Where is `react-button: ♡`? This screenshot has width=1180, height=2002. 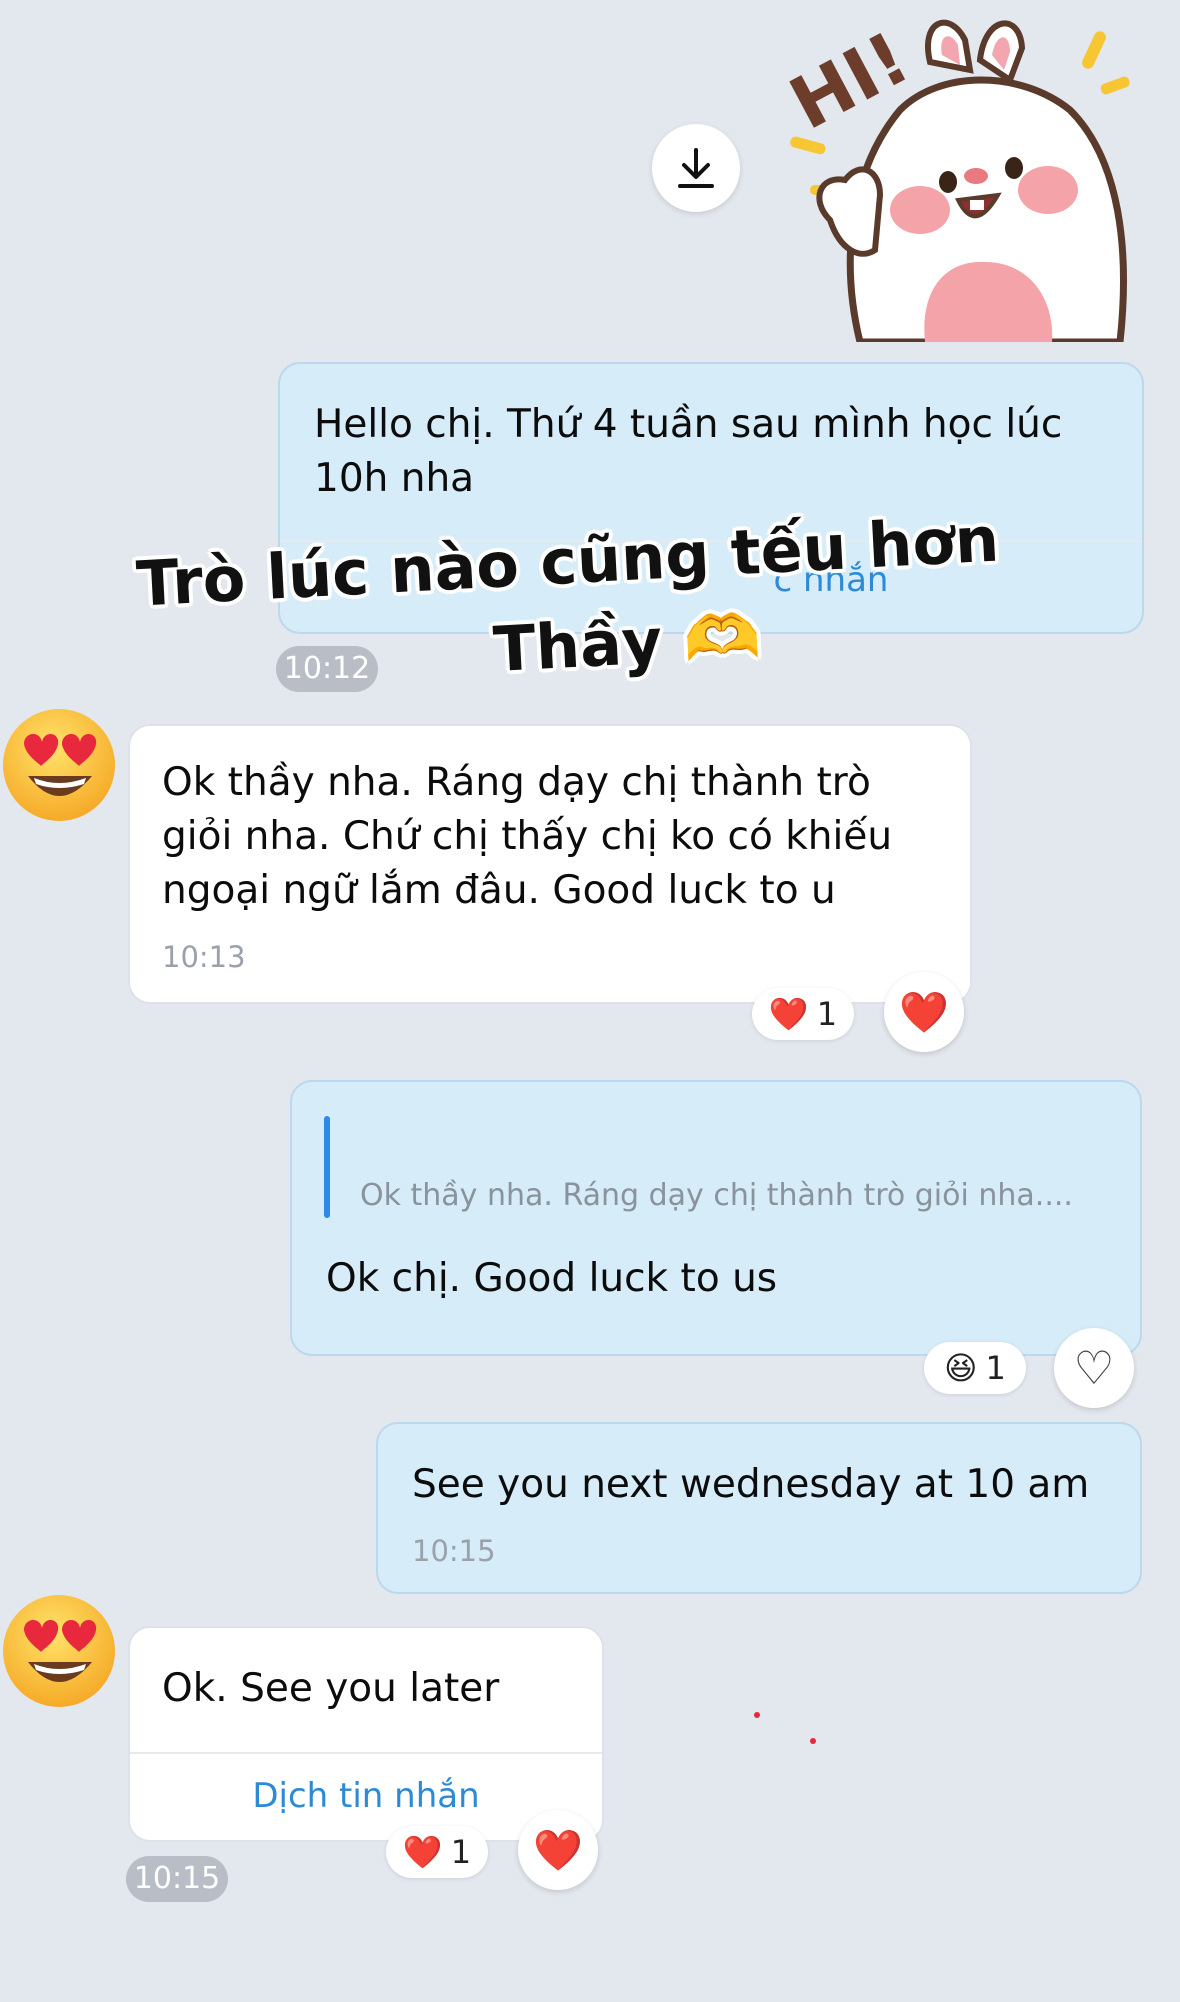 react-button: ♡ is located at coordinates (1094, 1368).